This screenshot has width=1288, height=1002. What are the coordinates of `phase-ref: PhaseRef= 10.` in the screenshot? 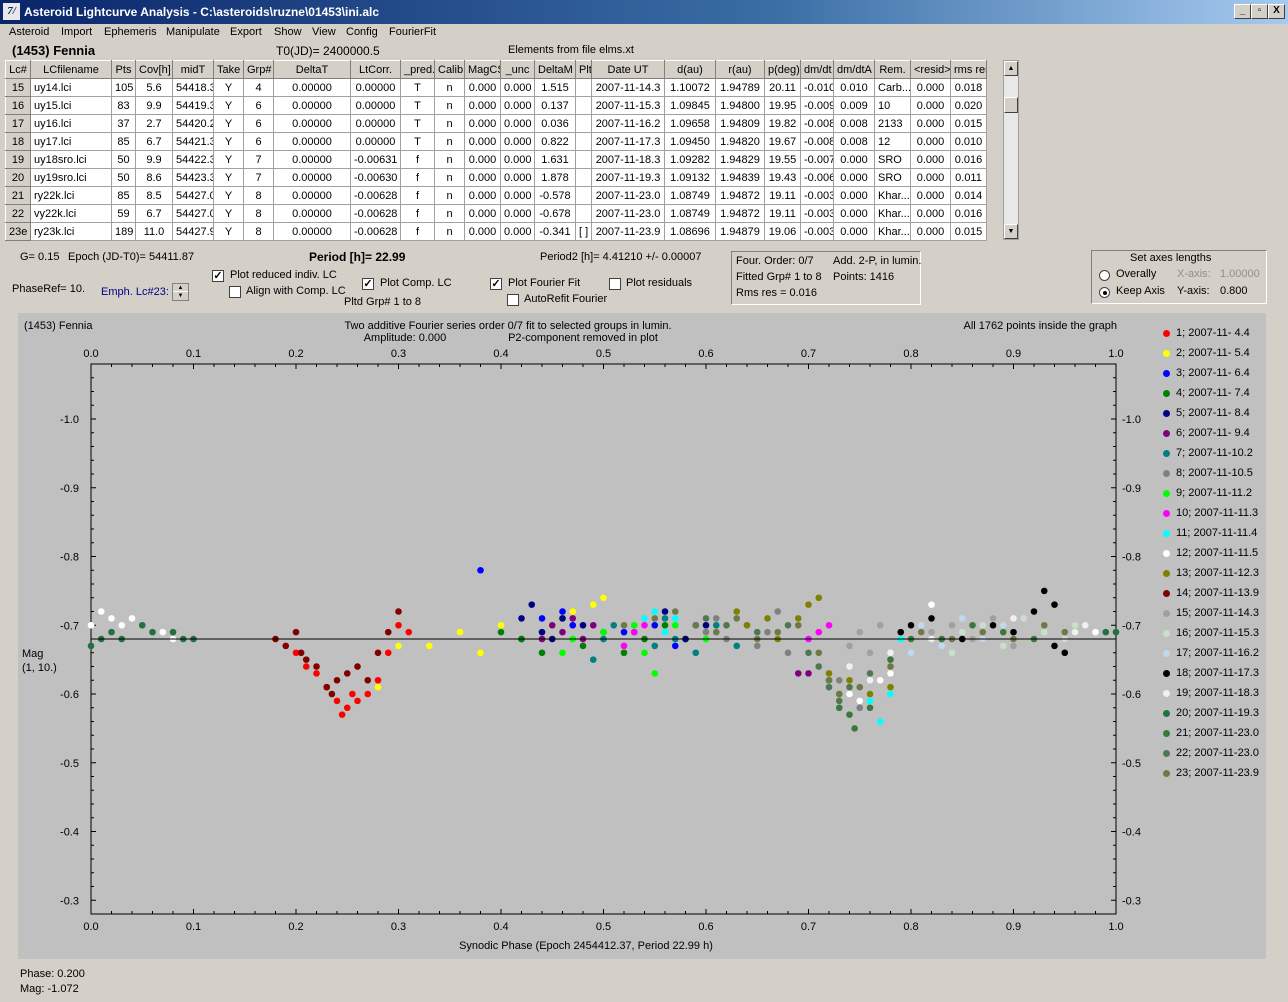 It's located at (48, 289).